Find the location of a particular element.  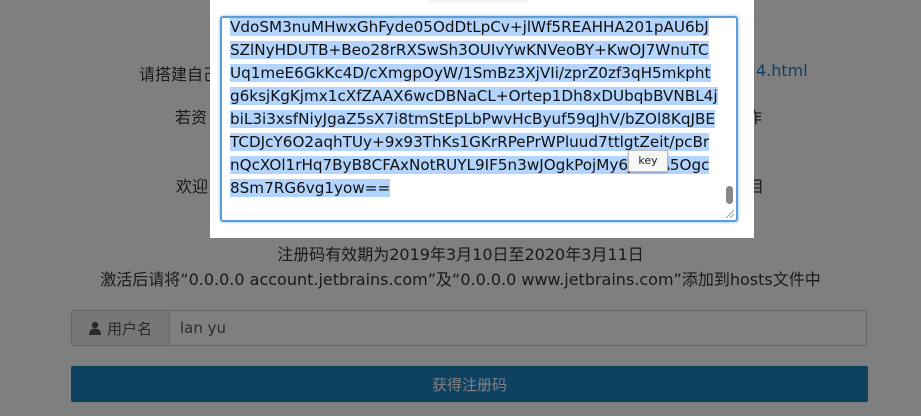

key-tooltip: key is located at coordinates (648, 161).